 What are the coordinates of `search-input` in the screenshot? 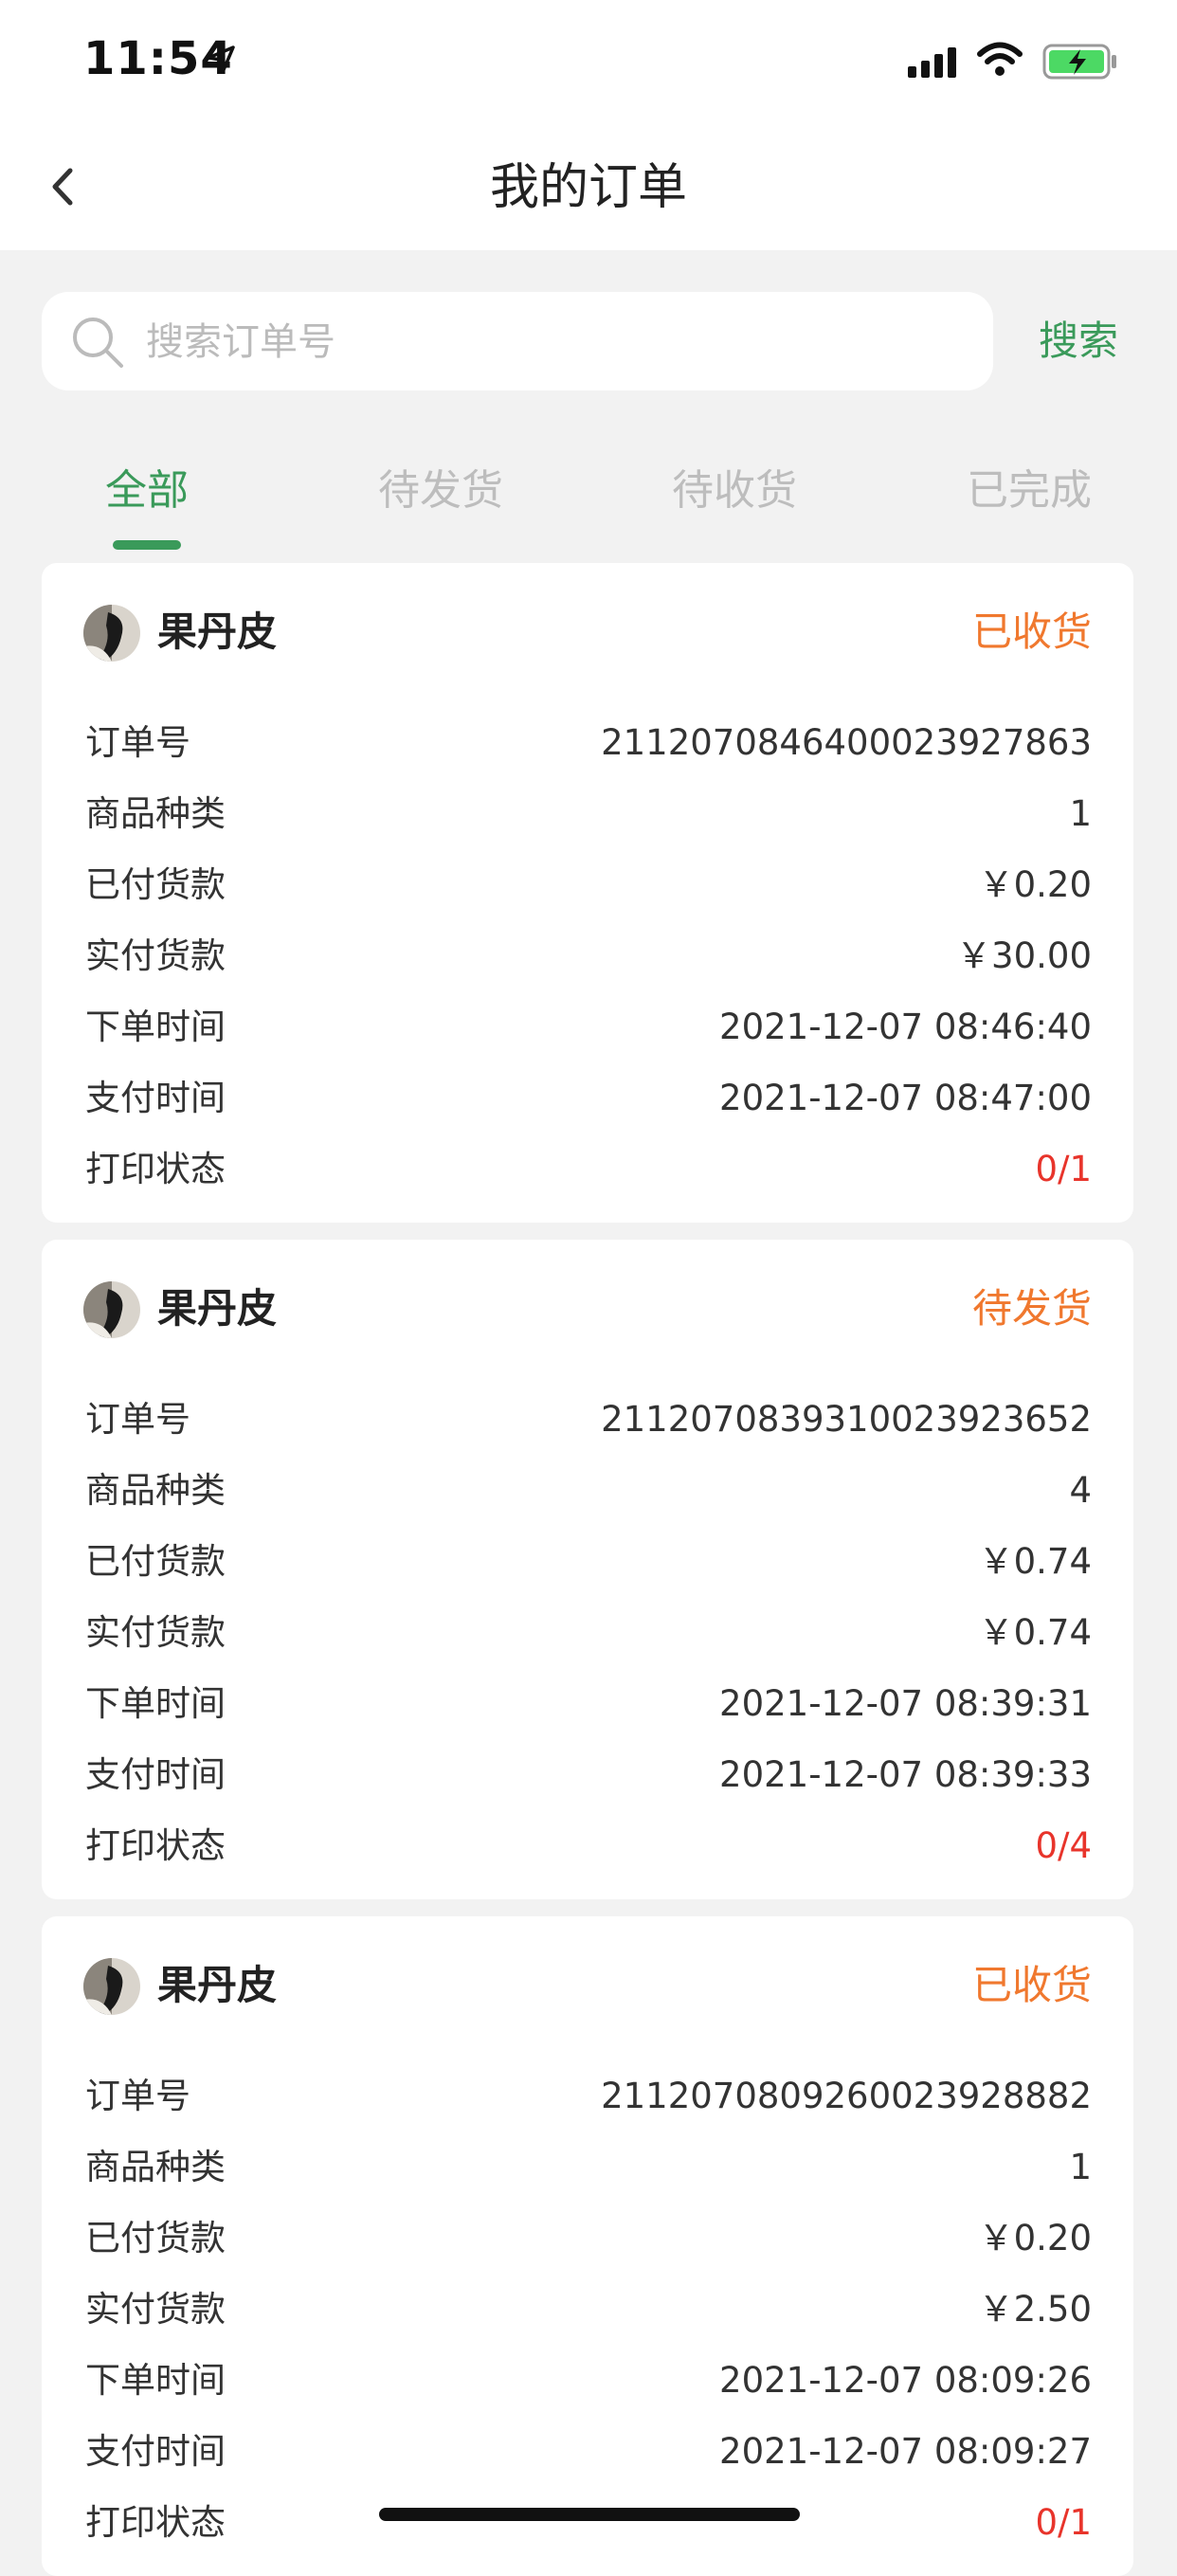 It's located at (553, 342).